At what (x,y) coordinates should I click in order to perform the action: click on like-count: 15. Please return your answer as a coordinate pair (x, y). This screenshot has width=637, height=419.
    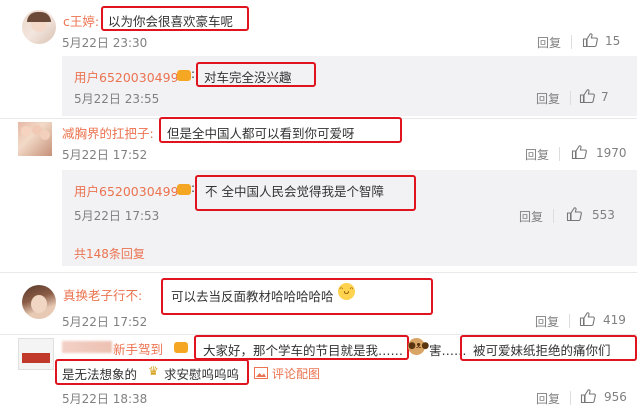
    Looking at the image, I should click on (613, 41).